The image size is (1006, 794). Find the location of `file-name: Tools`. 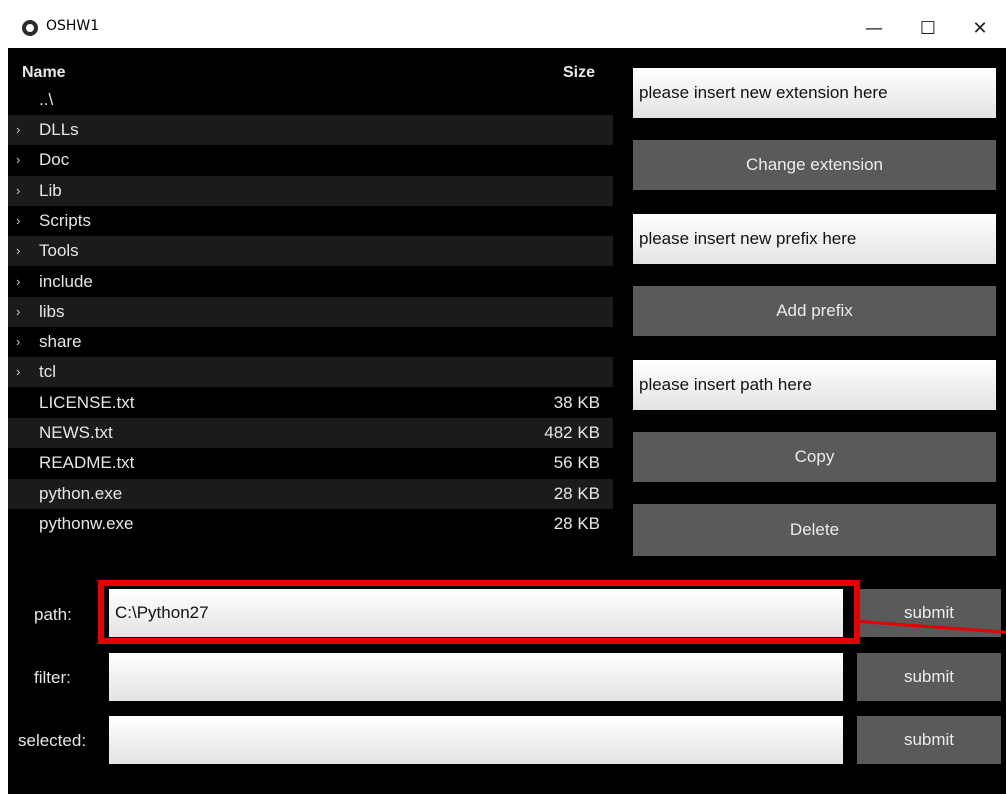

file-name: Tools is located at coordinates (59, 251).